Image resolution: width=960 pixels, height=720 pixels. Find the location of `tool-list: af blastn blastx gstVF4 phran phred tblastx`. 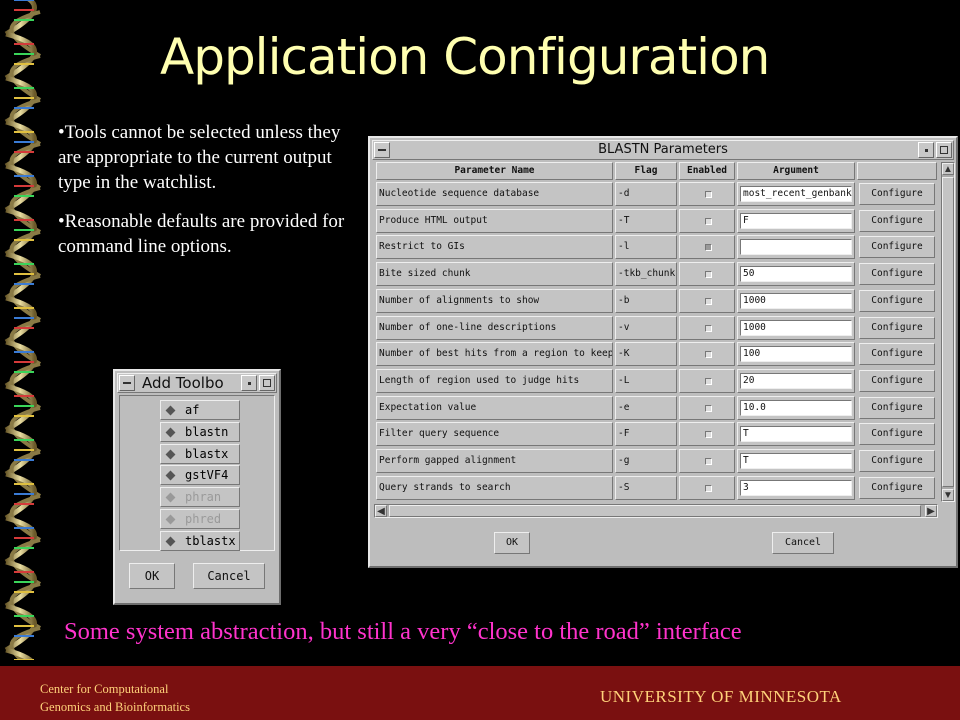

tool-list: af blastn blastx gstVF4 phran phred tblastx is located at coordinates (197, 473).